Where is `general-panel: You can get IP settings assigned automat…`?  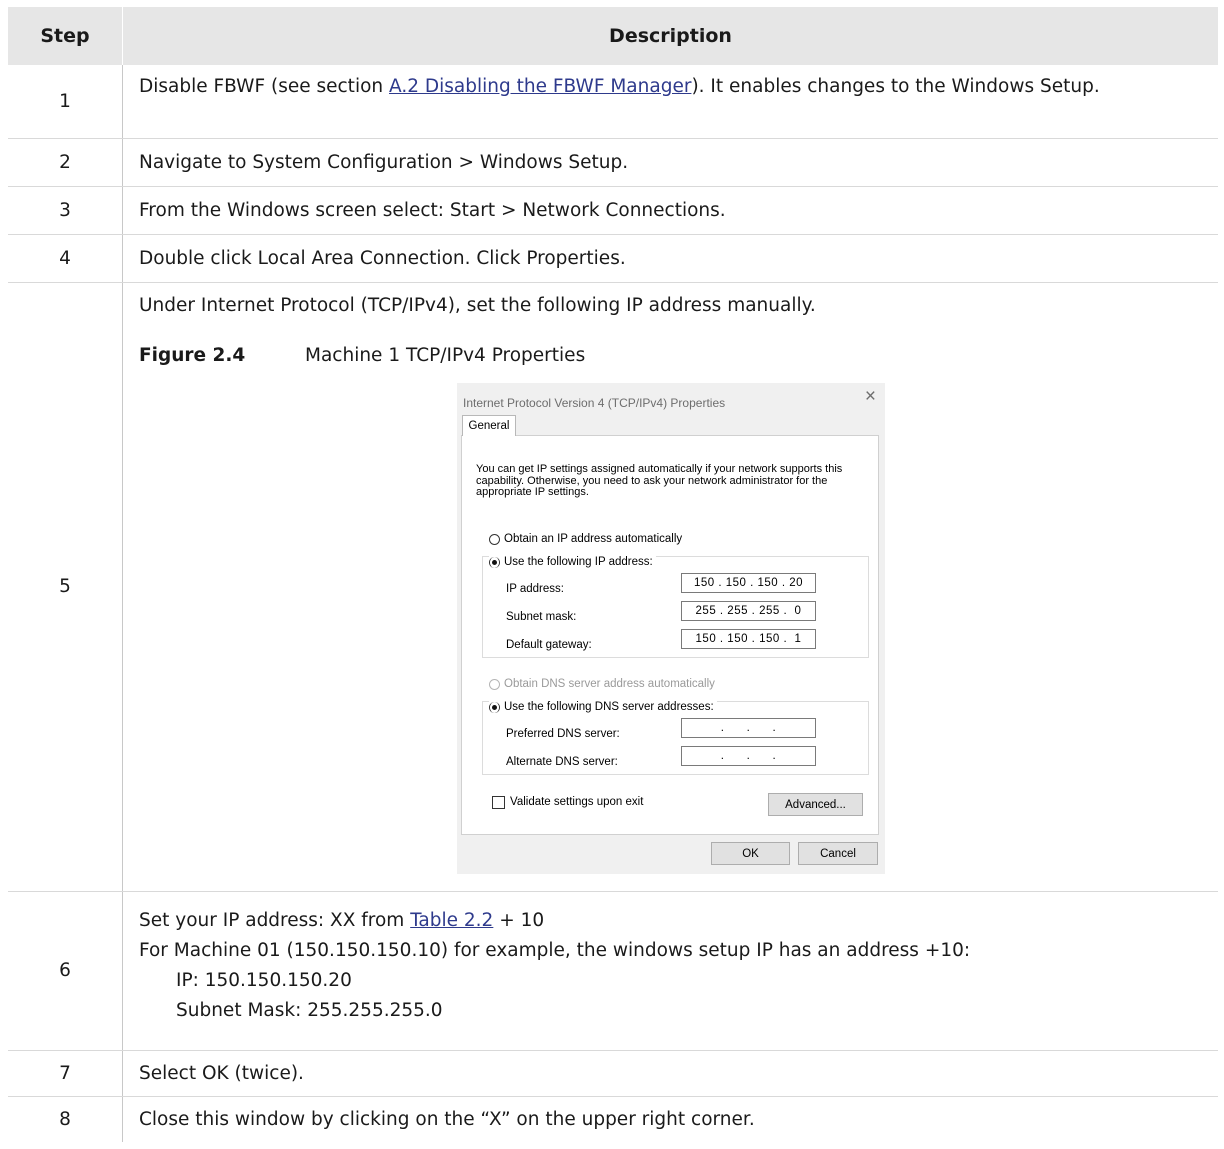
general-panel: You can get IP settings assigned automat… is located at coordinates (670, 635).